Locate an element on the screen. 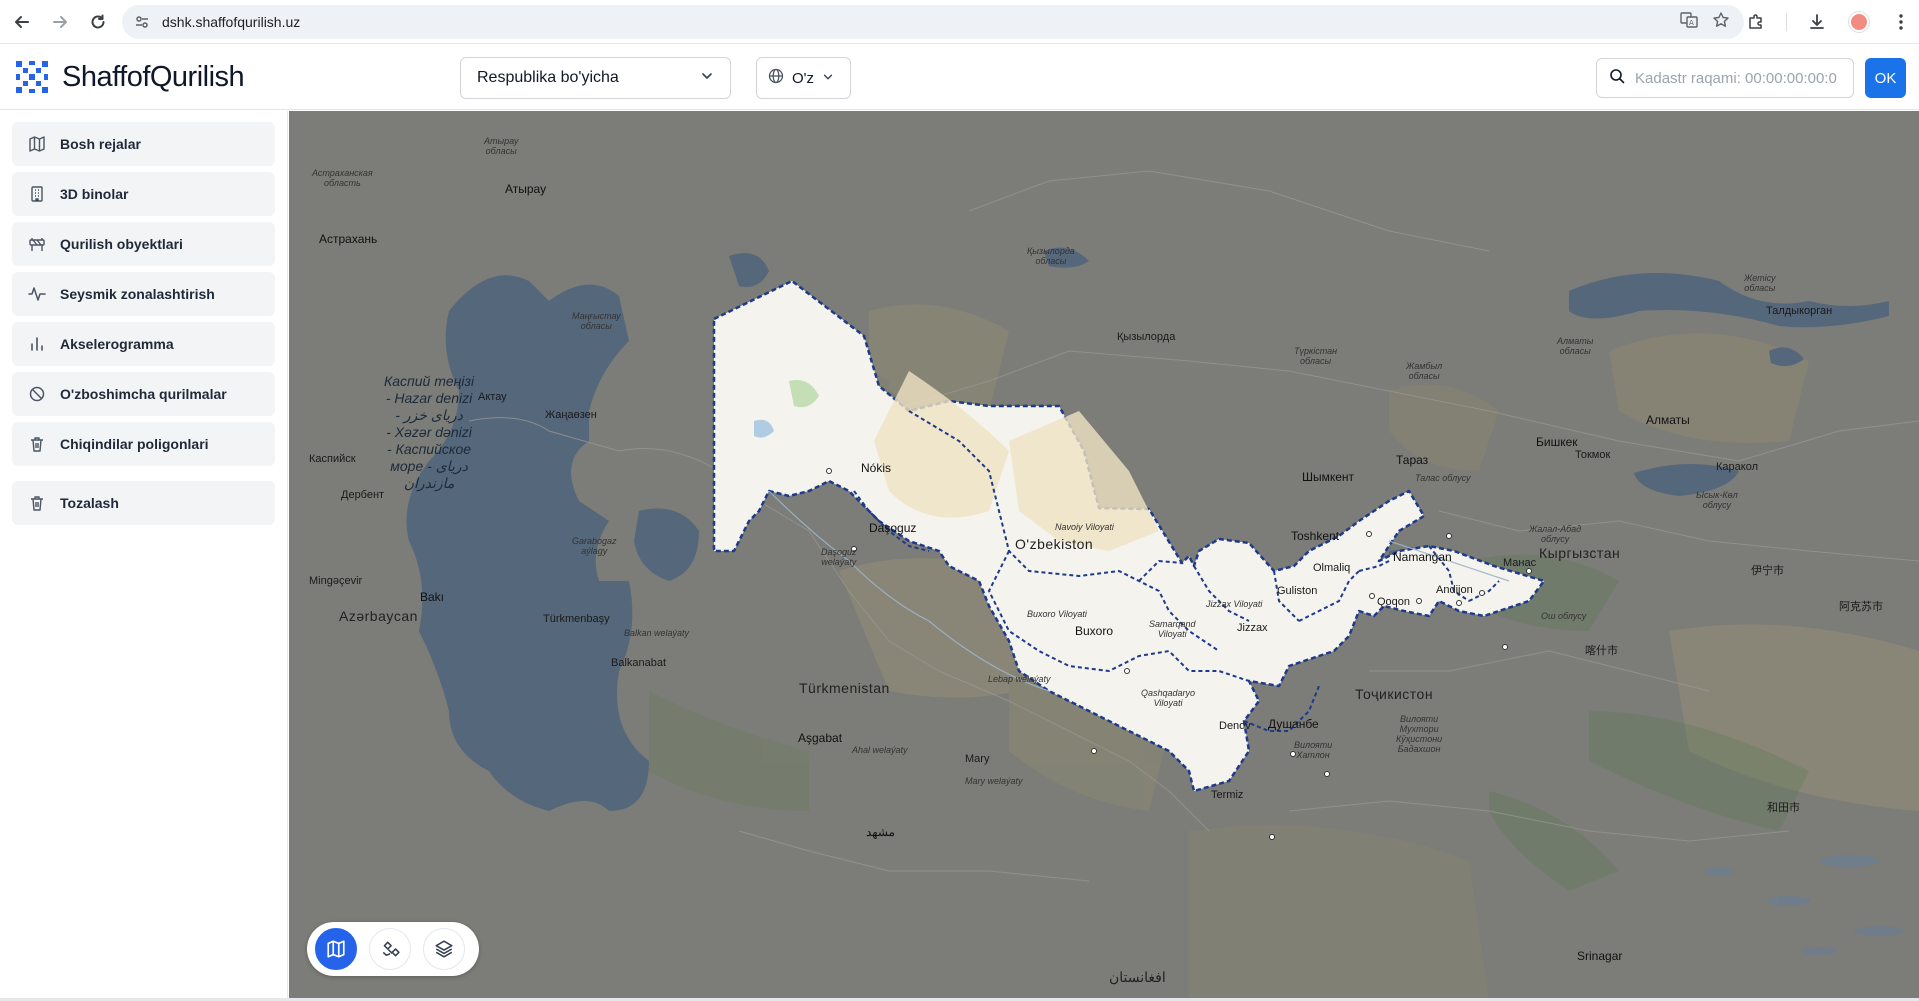 This screenshot has width=1919, height=1001. region-label: Жалал-Абад облусу is located at coordinates (1555, 534).